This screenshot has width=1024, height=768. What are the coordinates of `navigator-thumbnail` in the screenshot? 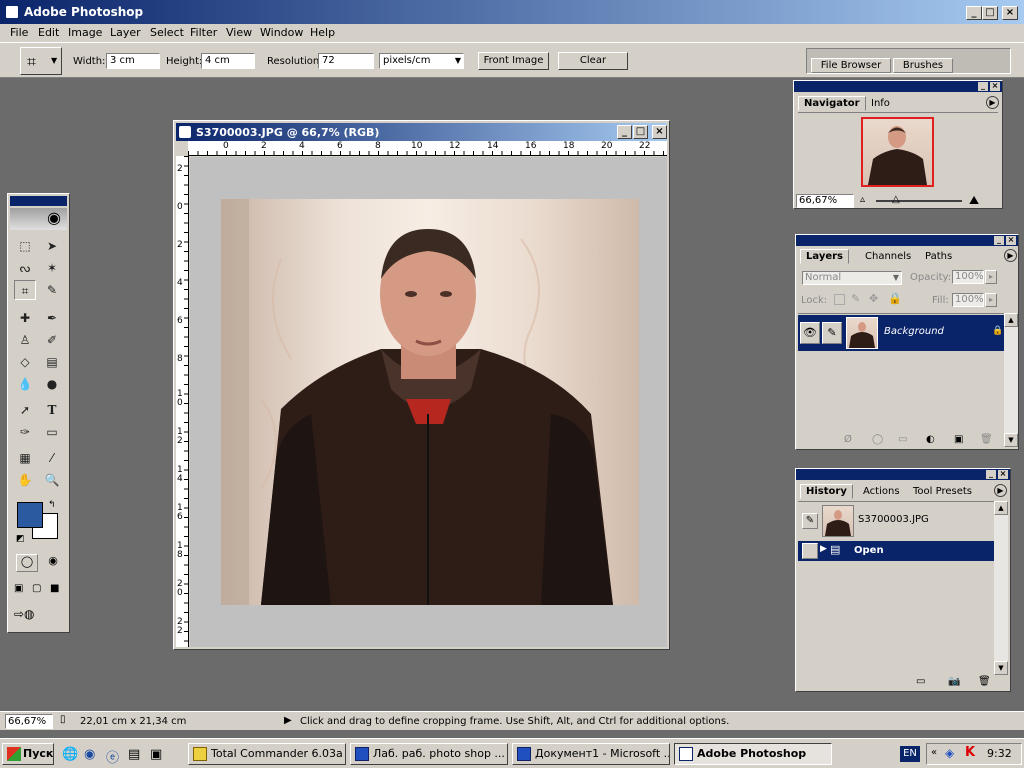 It's located at (897, 152).